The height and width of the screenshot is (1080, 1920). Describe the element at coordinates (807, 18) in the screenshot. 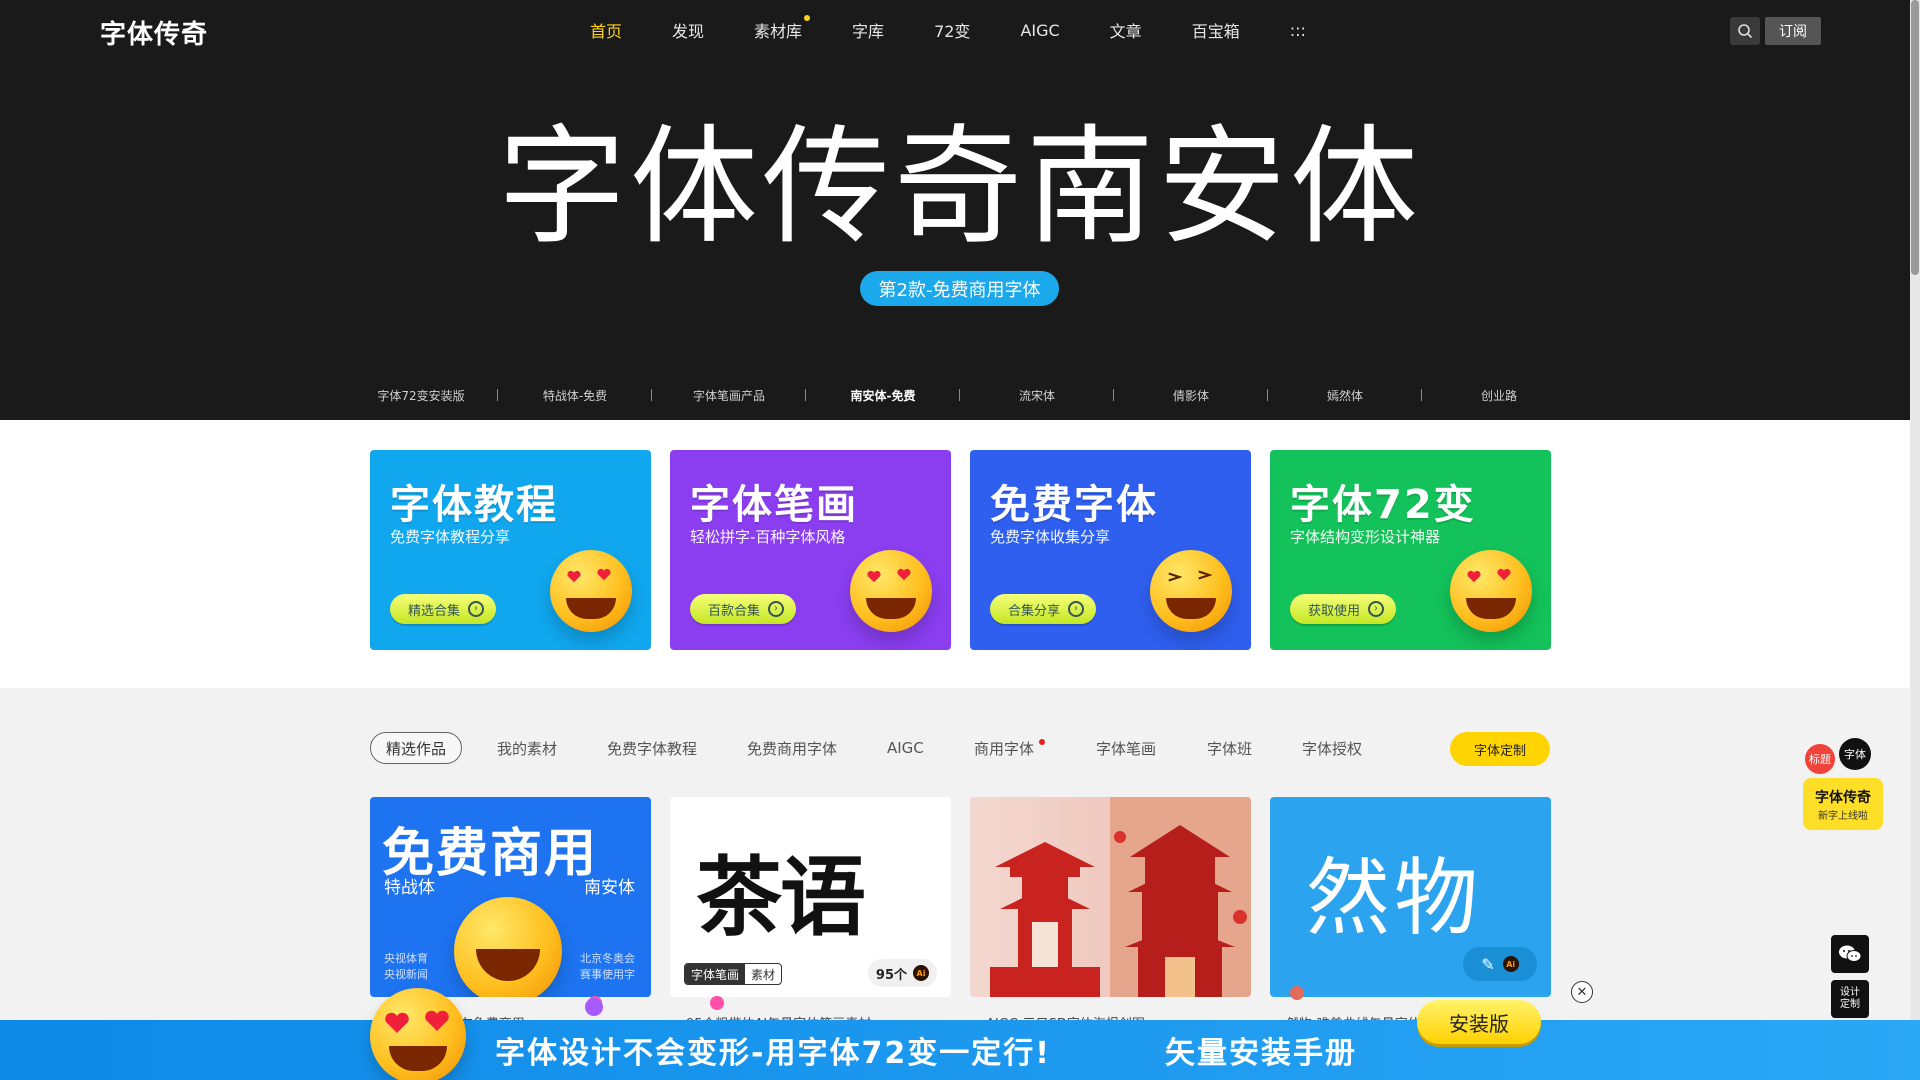

I see `new-dot-icon` at that location.